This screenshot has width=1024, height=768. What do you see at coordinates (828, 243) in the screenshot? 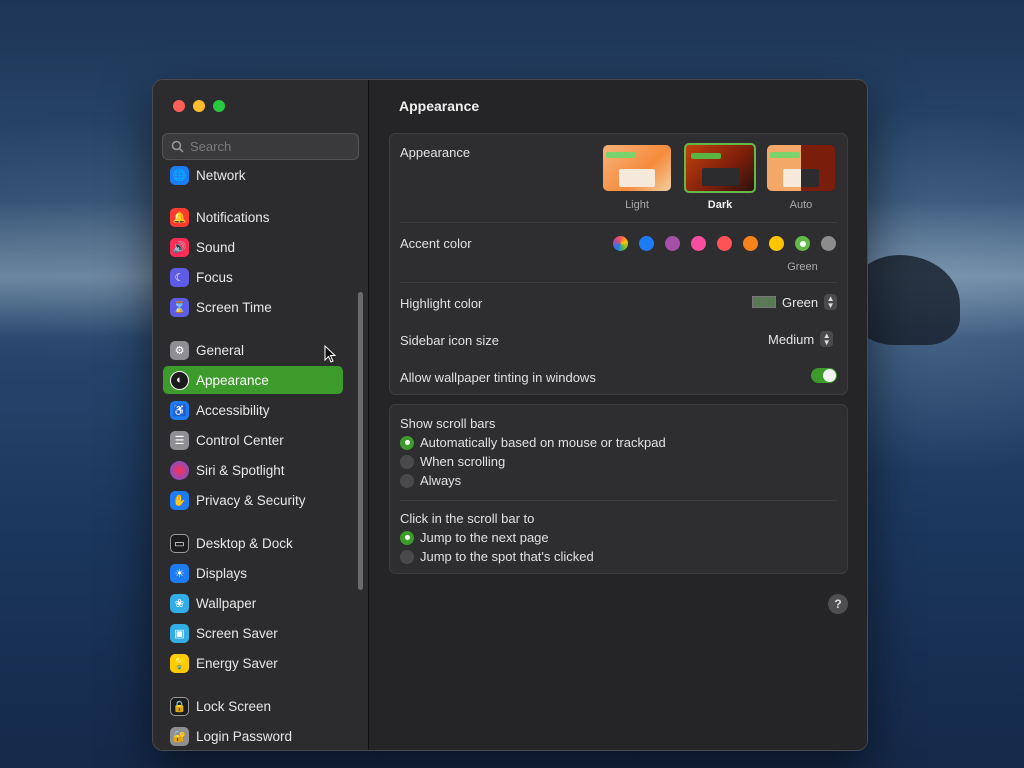
I see `accent-graphite-swatch` at bounding box center [828, 243].